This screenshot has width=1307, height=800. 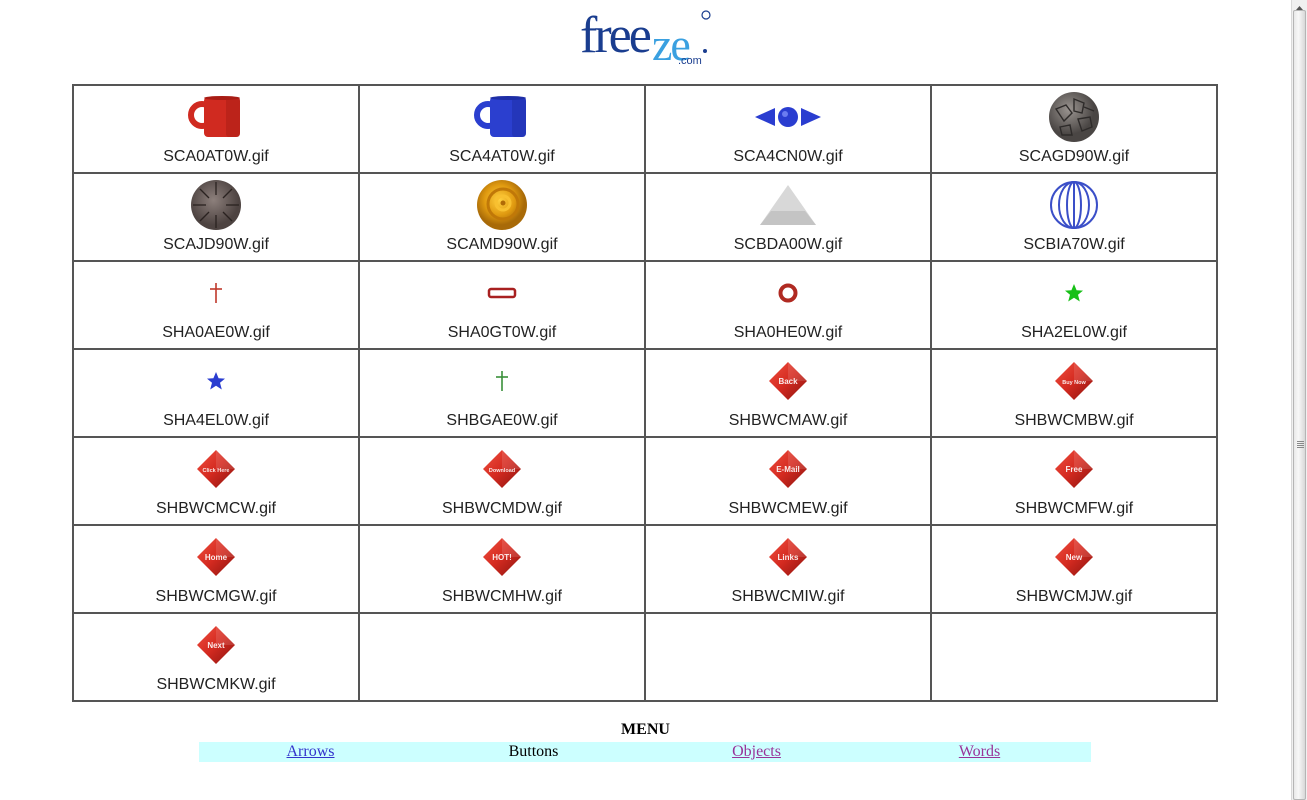 I want to click on grid-cell: SCA0AT0W.gif, so click(x=216, y=129).